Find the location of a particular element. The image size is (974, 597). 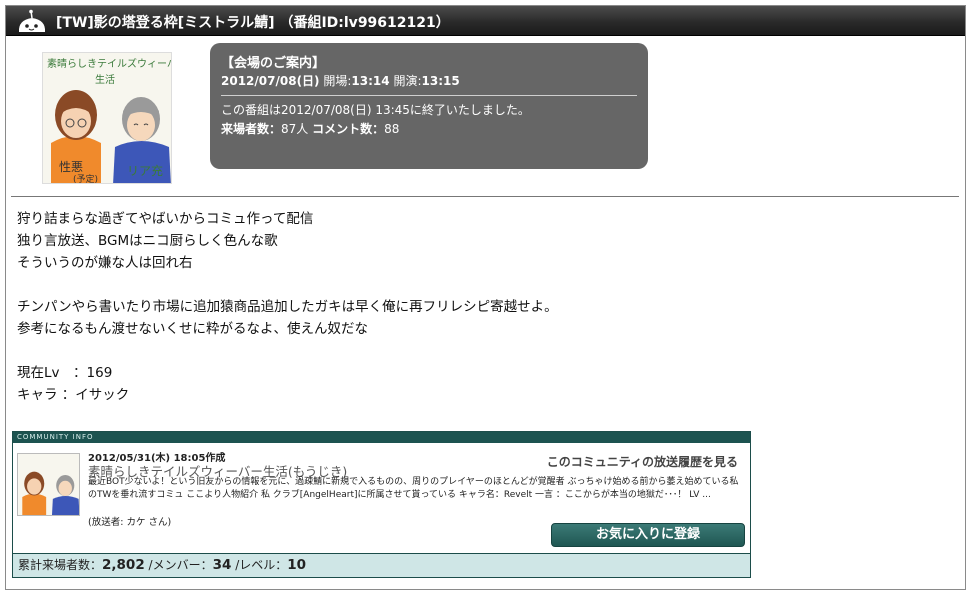

caster-suffix: さん) is located at coordinates (158, 522).